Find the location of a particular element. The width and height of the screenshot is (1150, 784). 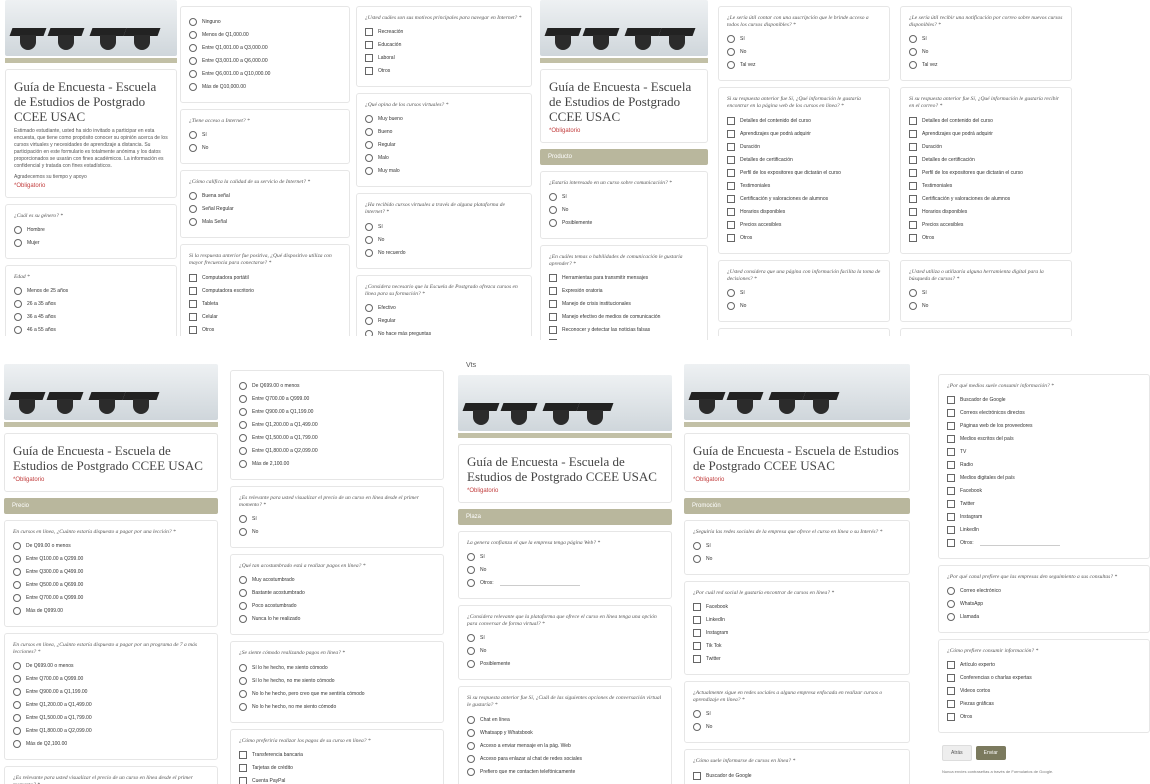

radio-option: Sí lo he hecho, no me siento cómodo is located at coordinates (337, 680).